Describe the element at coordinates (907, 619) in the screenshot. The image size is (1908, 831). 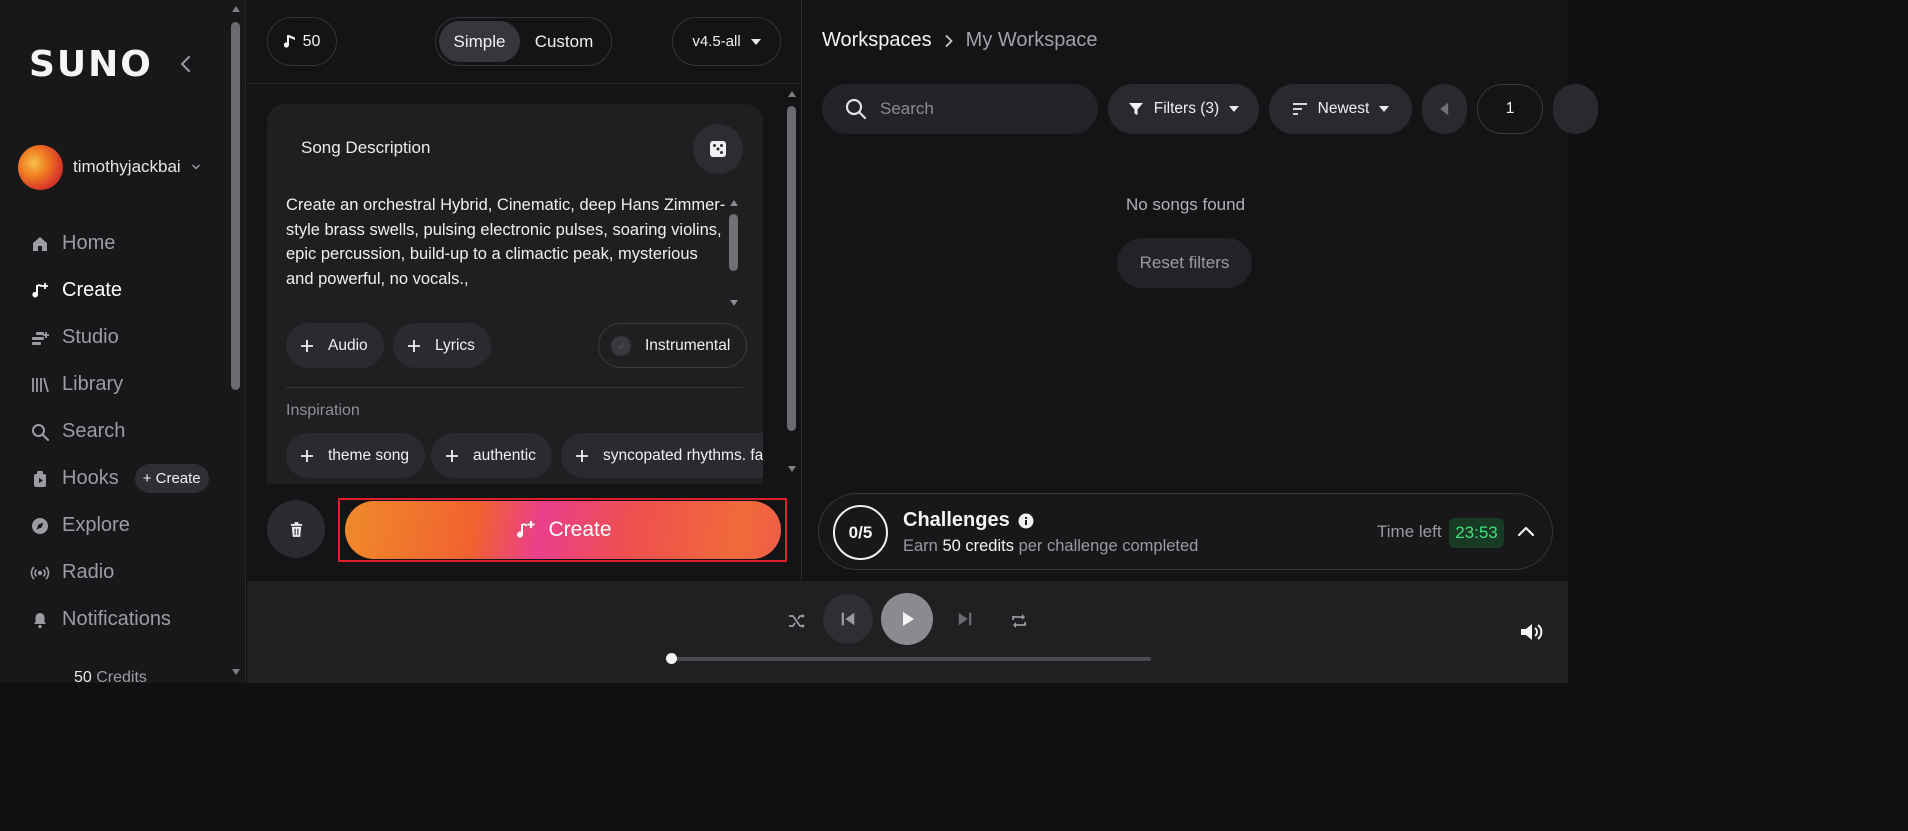
I see `play-button` at that location.